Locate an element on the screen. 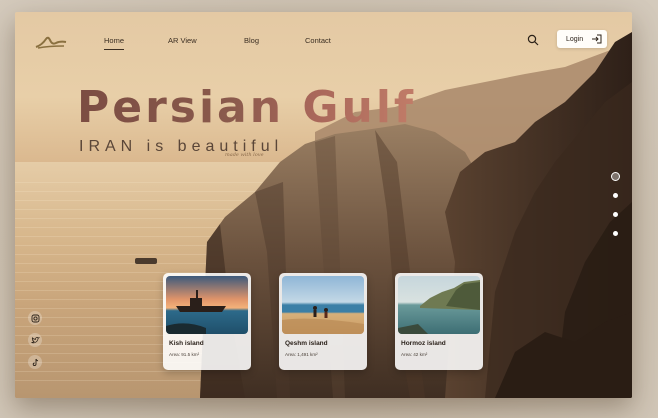 This screenshot has height=418, width=658. hormoz-cliff-image is located at coordinates (439, 305).